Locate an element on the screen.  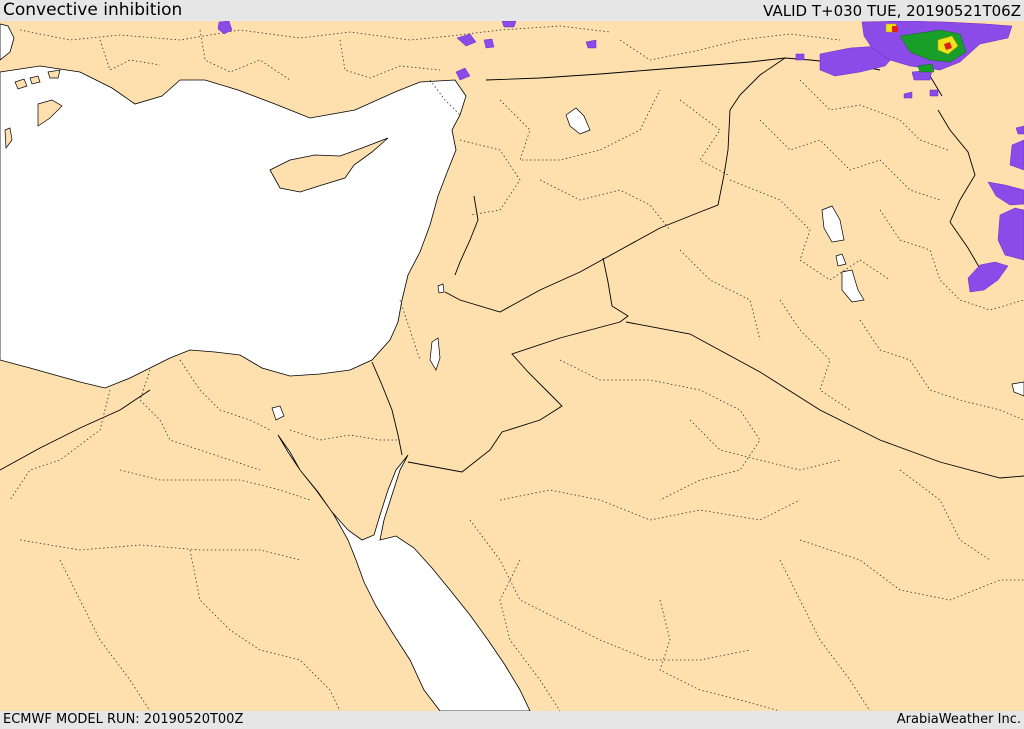
sea-of-galilee is located at coordinates (441, 288).